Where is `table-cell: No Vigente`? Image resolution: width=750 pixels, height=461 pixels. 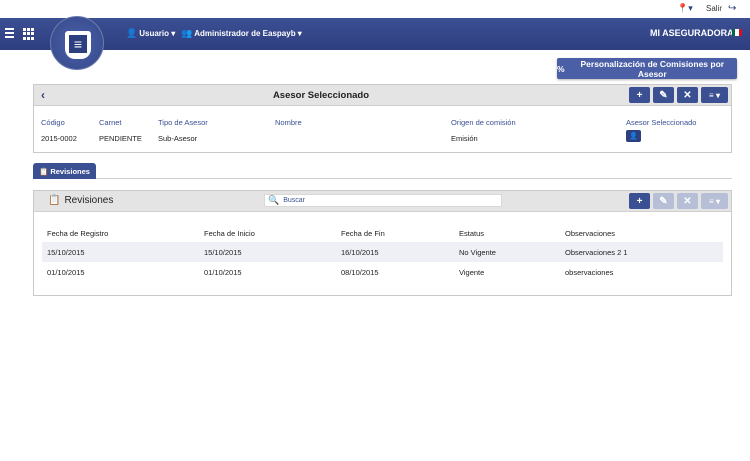 table-cell: No Vigente is located at coordinates (507, 252).